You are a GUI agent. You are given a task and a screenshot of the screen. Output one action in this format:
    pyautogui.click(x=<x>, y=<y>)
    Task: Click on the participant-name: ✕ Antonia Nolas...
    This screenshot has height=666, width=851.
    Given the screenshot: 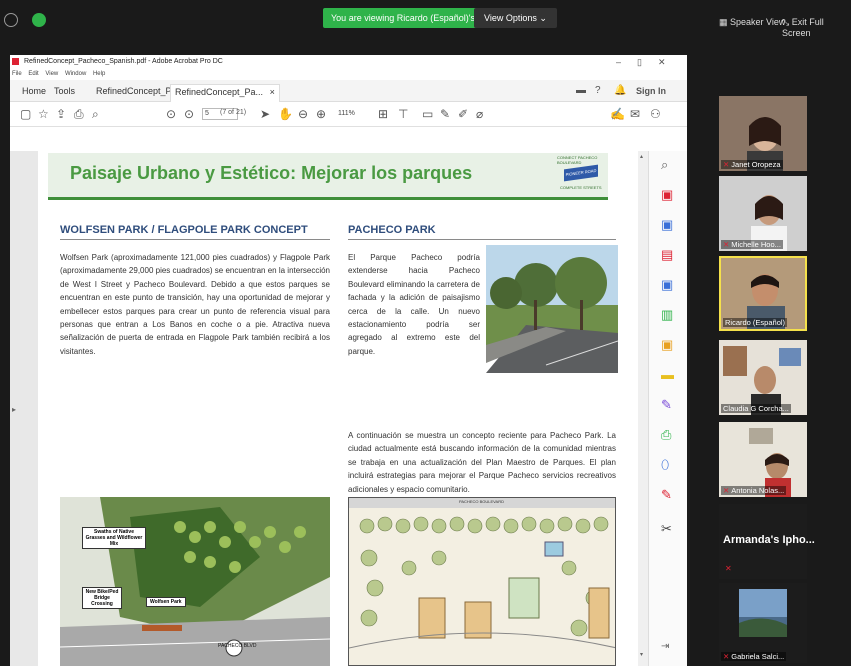 What is the action you would take?
    pyautogui.click(x=754, y=490)
    